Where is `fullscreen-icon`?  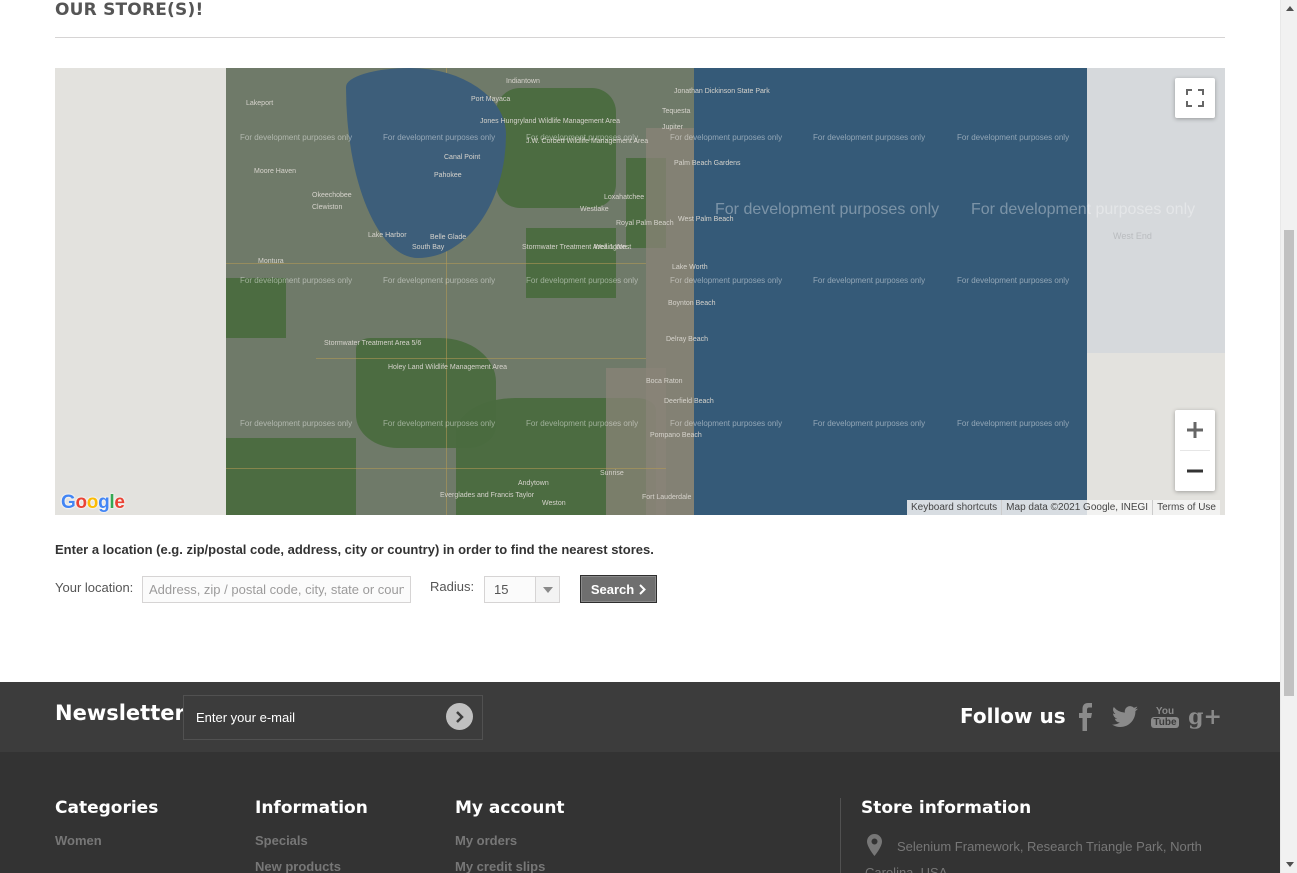 fullscreen-icon is located at coordinates (1195, 98).